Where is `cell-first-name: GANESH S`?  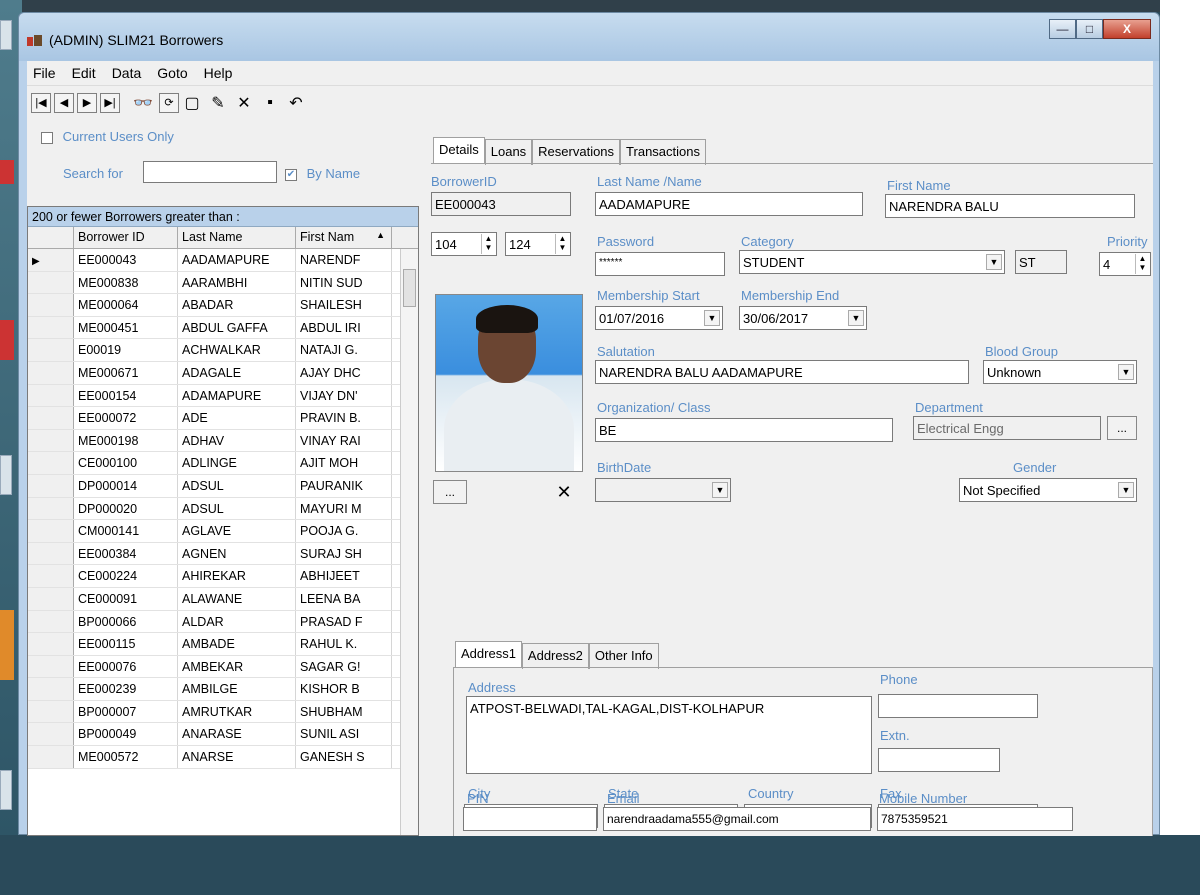 cell-first-name: GANESH S is located at coordinates (344, 757).